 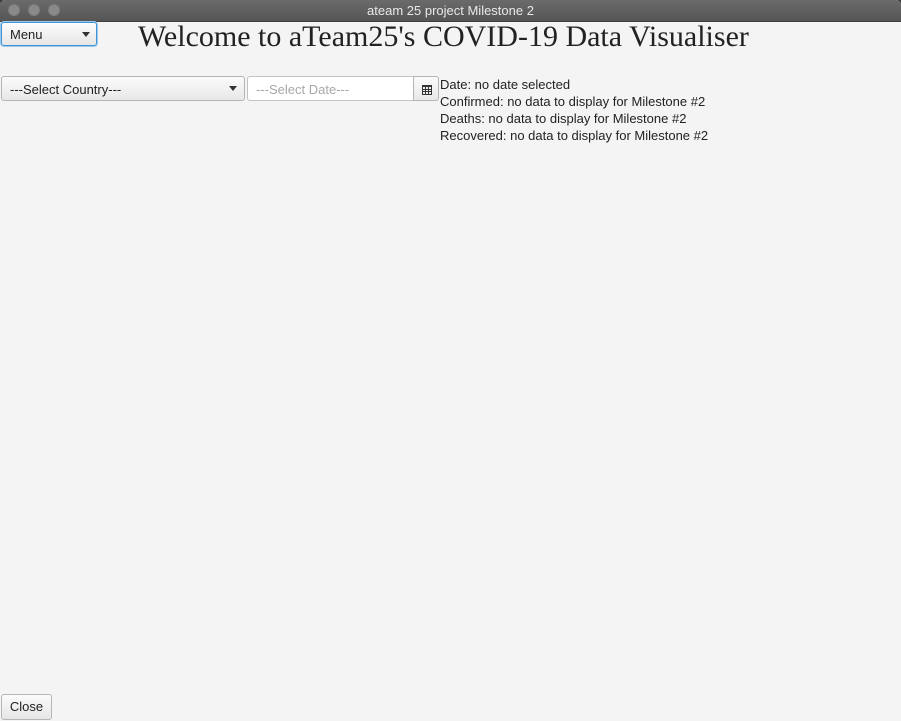 I want to click on date-readout: Date: no date selected, so click(x=505, y=84).